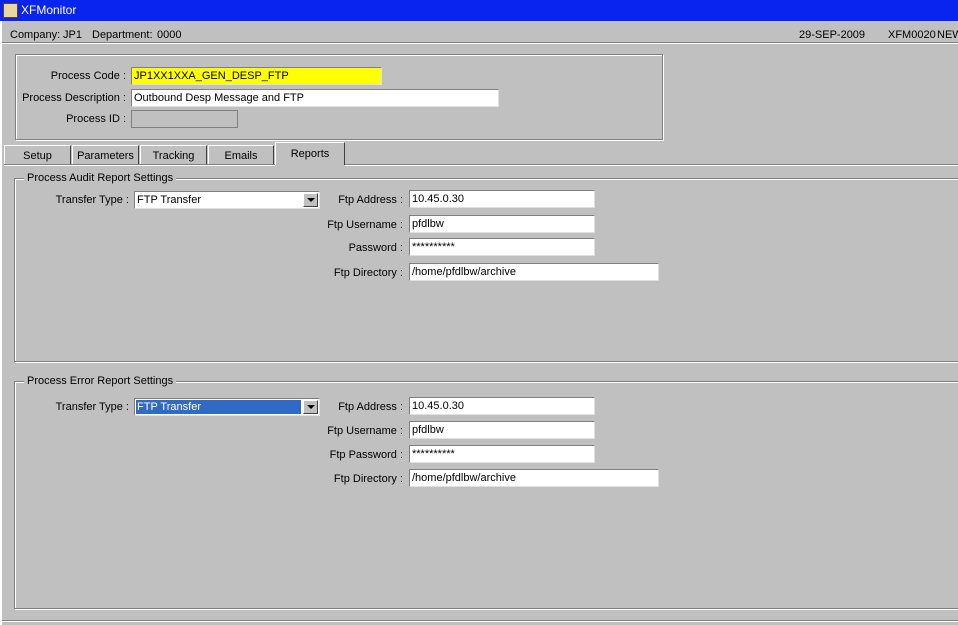 This screenshot has width=958, height=625. I want to click on audit-ftp-directory-label: Ftp Directory :, so click(368, 273).